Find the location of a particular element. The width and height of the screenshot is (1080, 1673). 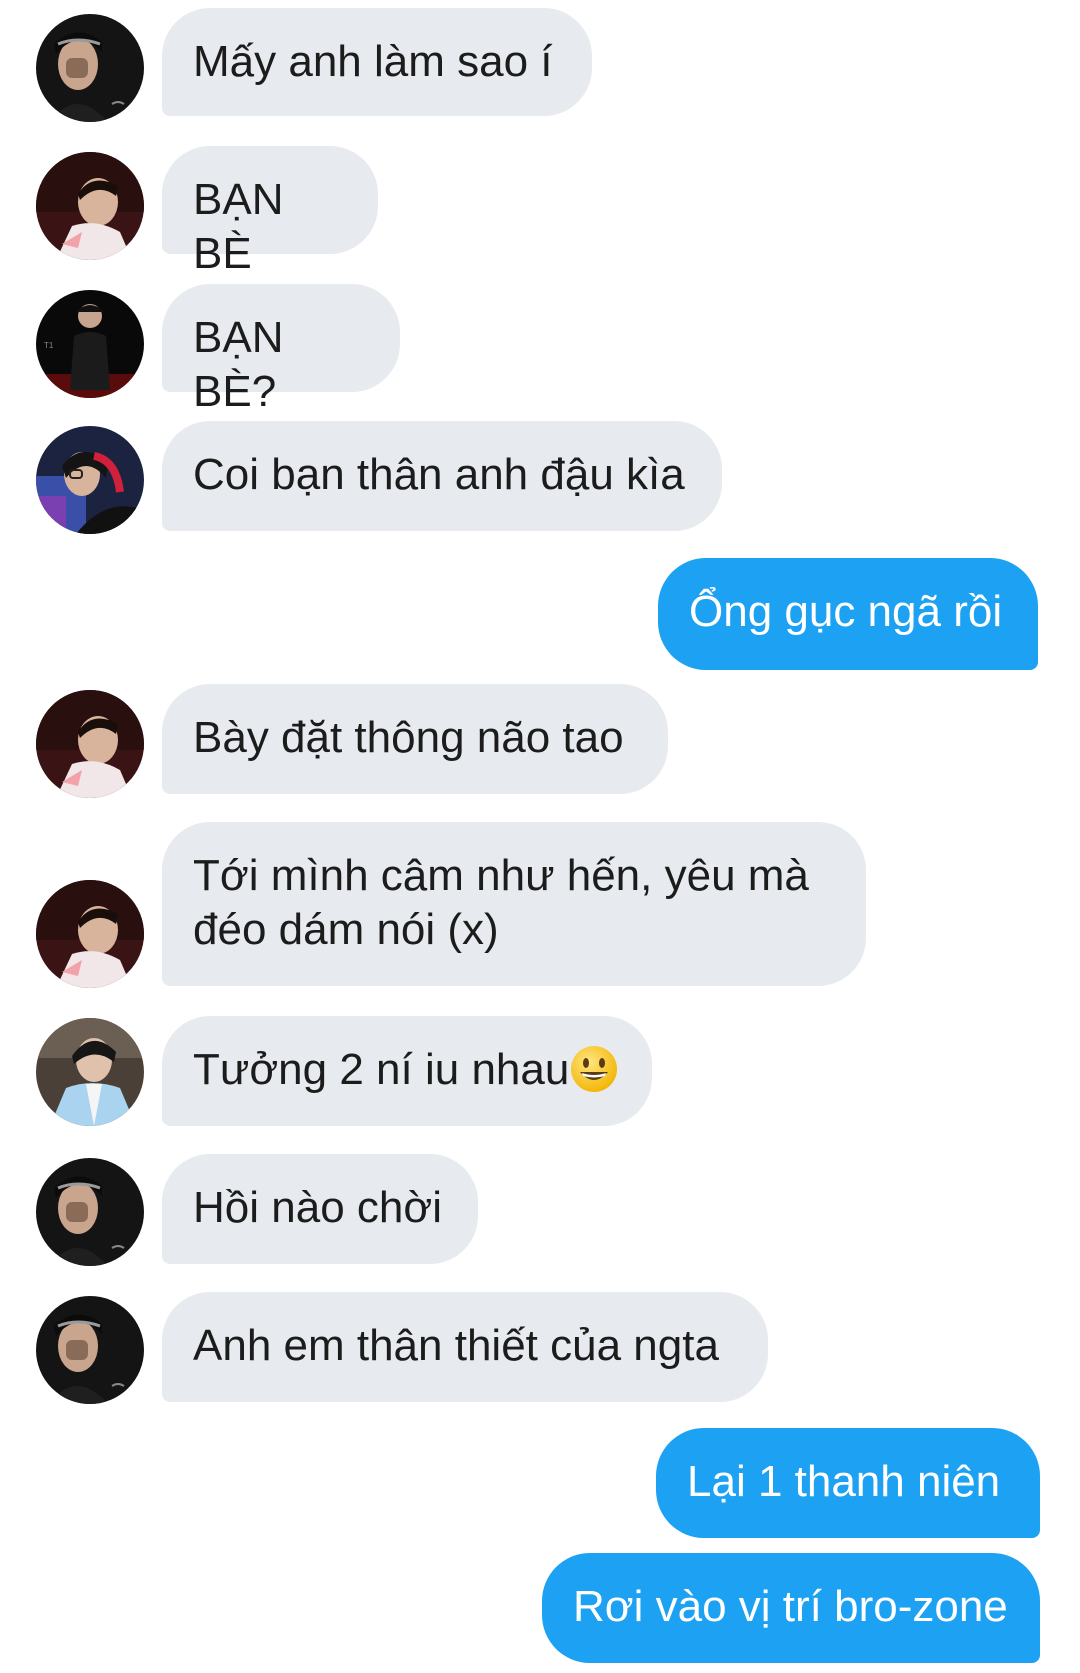

message-text: Coi bạn thân anh đậu kìa is located at coordinates (439, 474).